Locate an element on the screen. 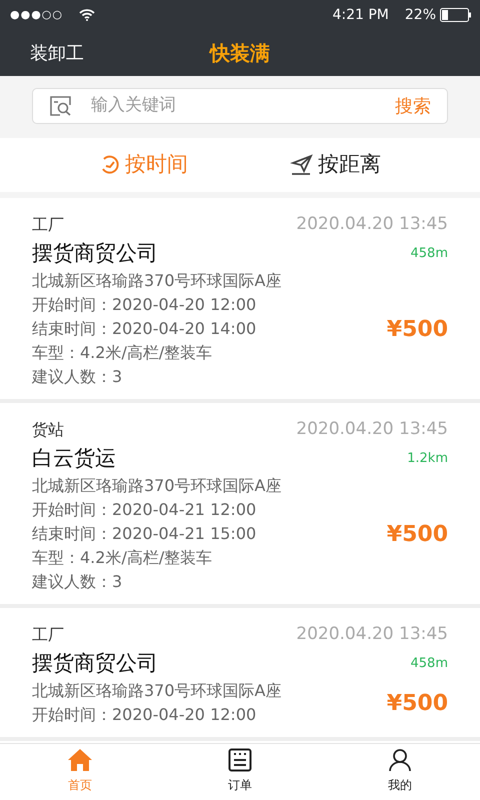 Image resolution: width=480 pixels, height=800 pixels. sort-tab: 按距离 is located at coordinates (335, 165).